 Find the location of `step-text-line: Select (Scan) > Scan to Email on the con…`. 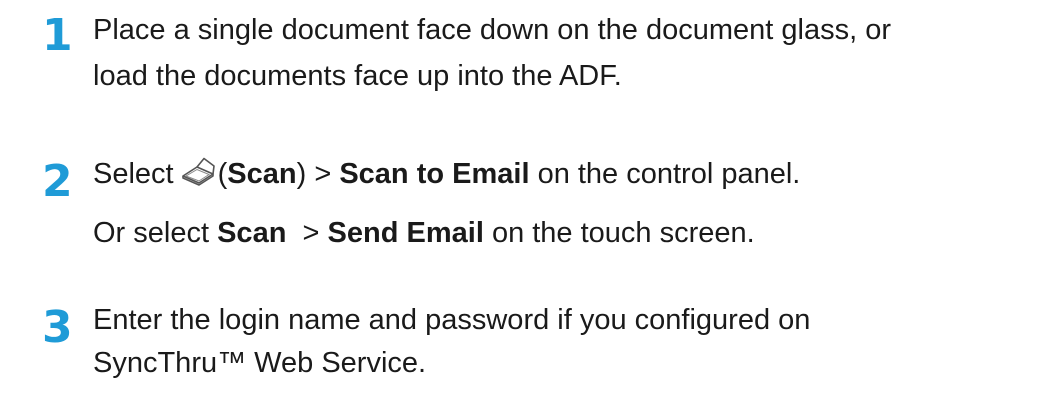

step-text-line: Select (Scan) > Scan to Email on the con… is located at coordinates (446, 174).